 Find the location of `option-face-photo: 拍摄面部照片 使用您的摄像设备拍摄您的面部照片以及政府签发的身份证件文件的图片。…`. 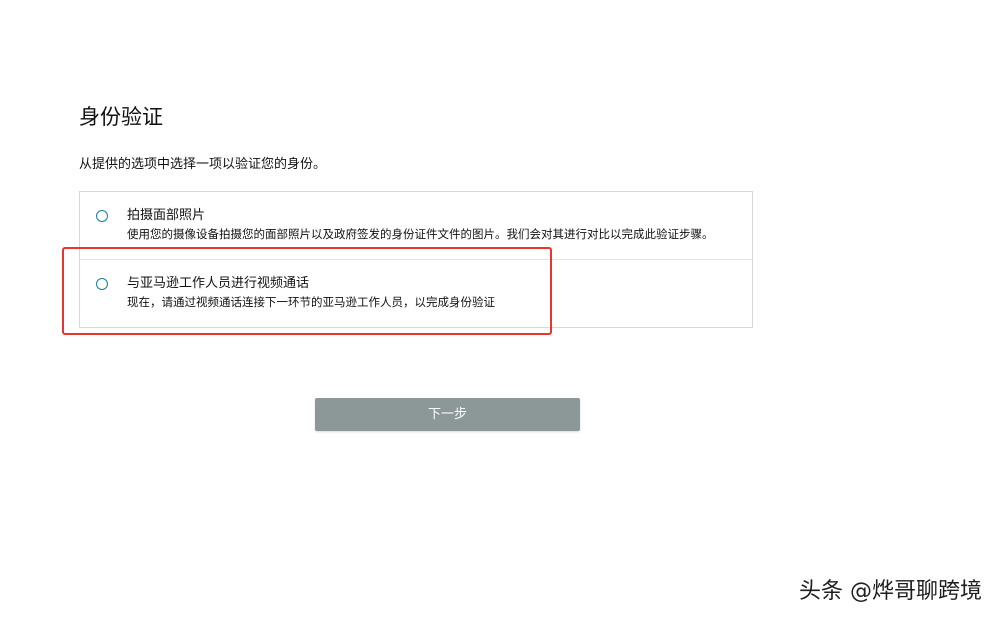

option-face-photo: 拍摄面部照片 使用您的摄像设备拍摄您的面部照片以及政府签发的身份证件文件的图片。… is located at coordinates (416, 226).